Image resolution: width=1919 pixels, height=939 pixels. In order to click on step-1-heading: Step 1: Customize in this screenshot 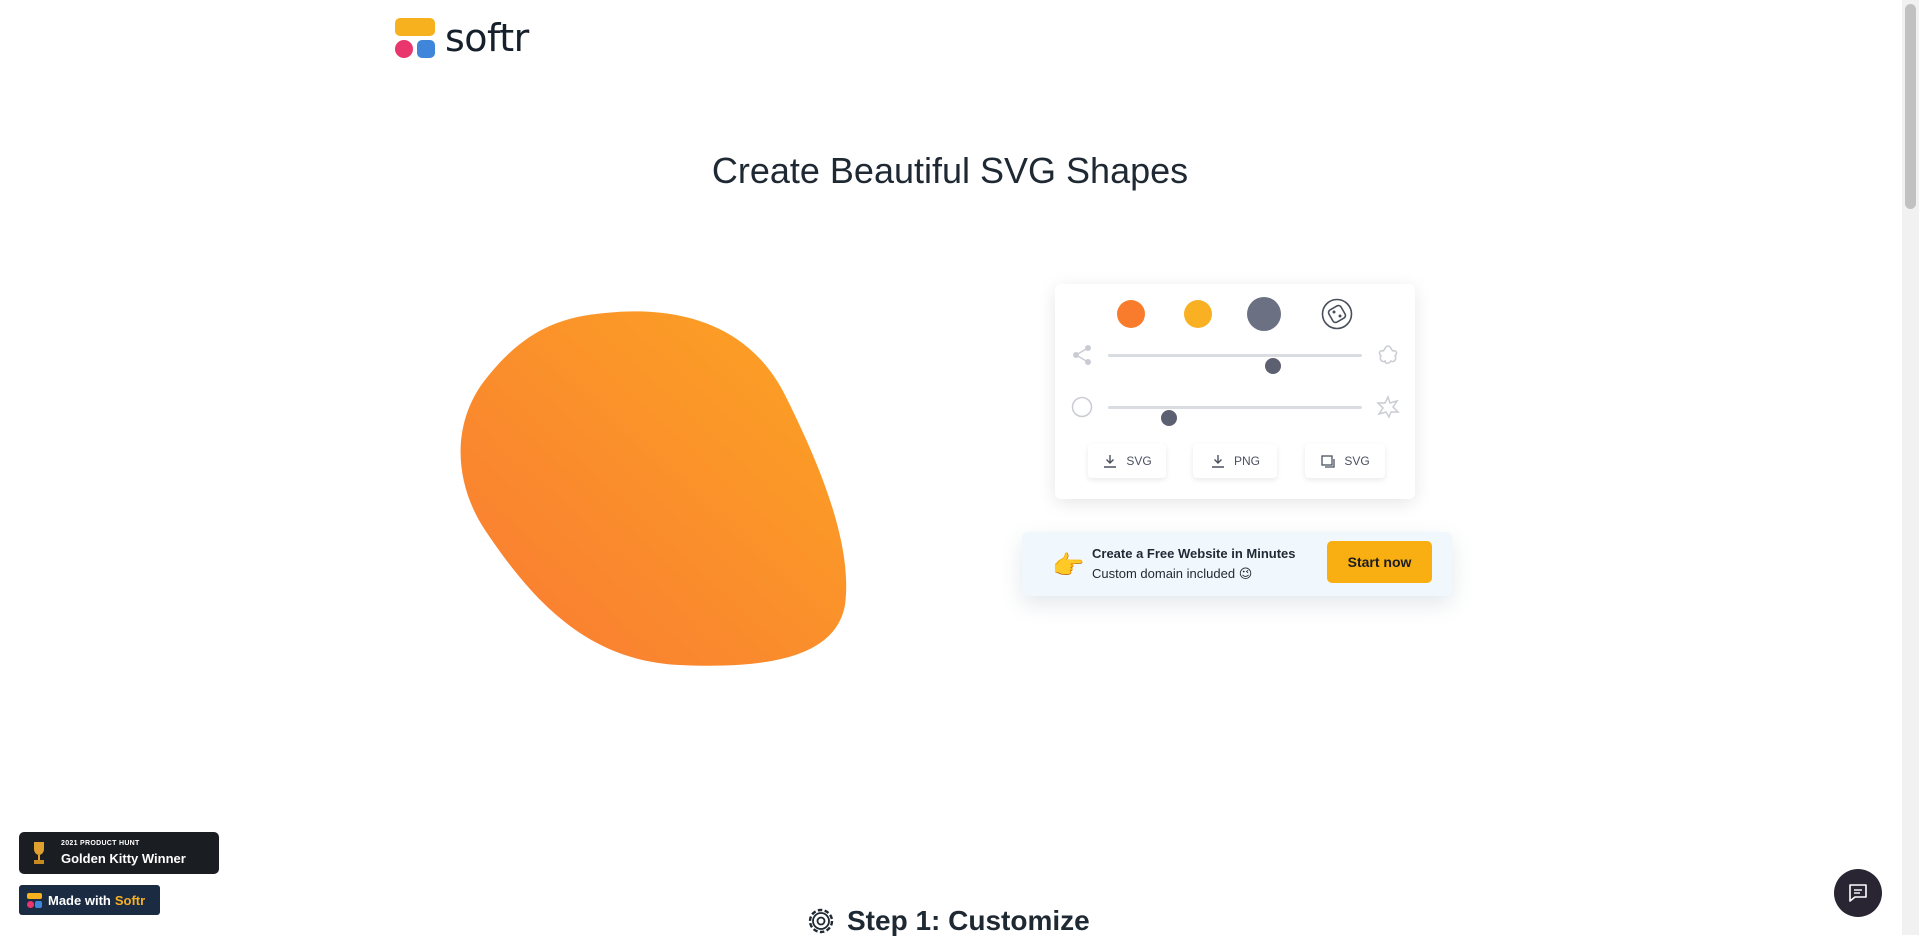, I will do `click(947, 921)`.